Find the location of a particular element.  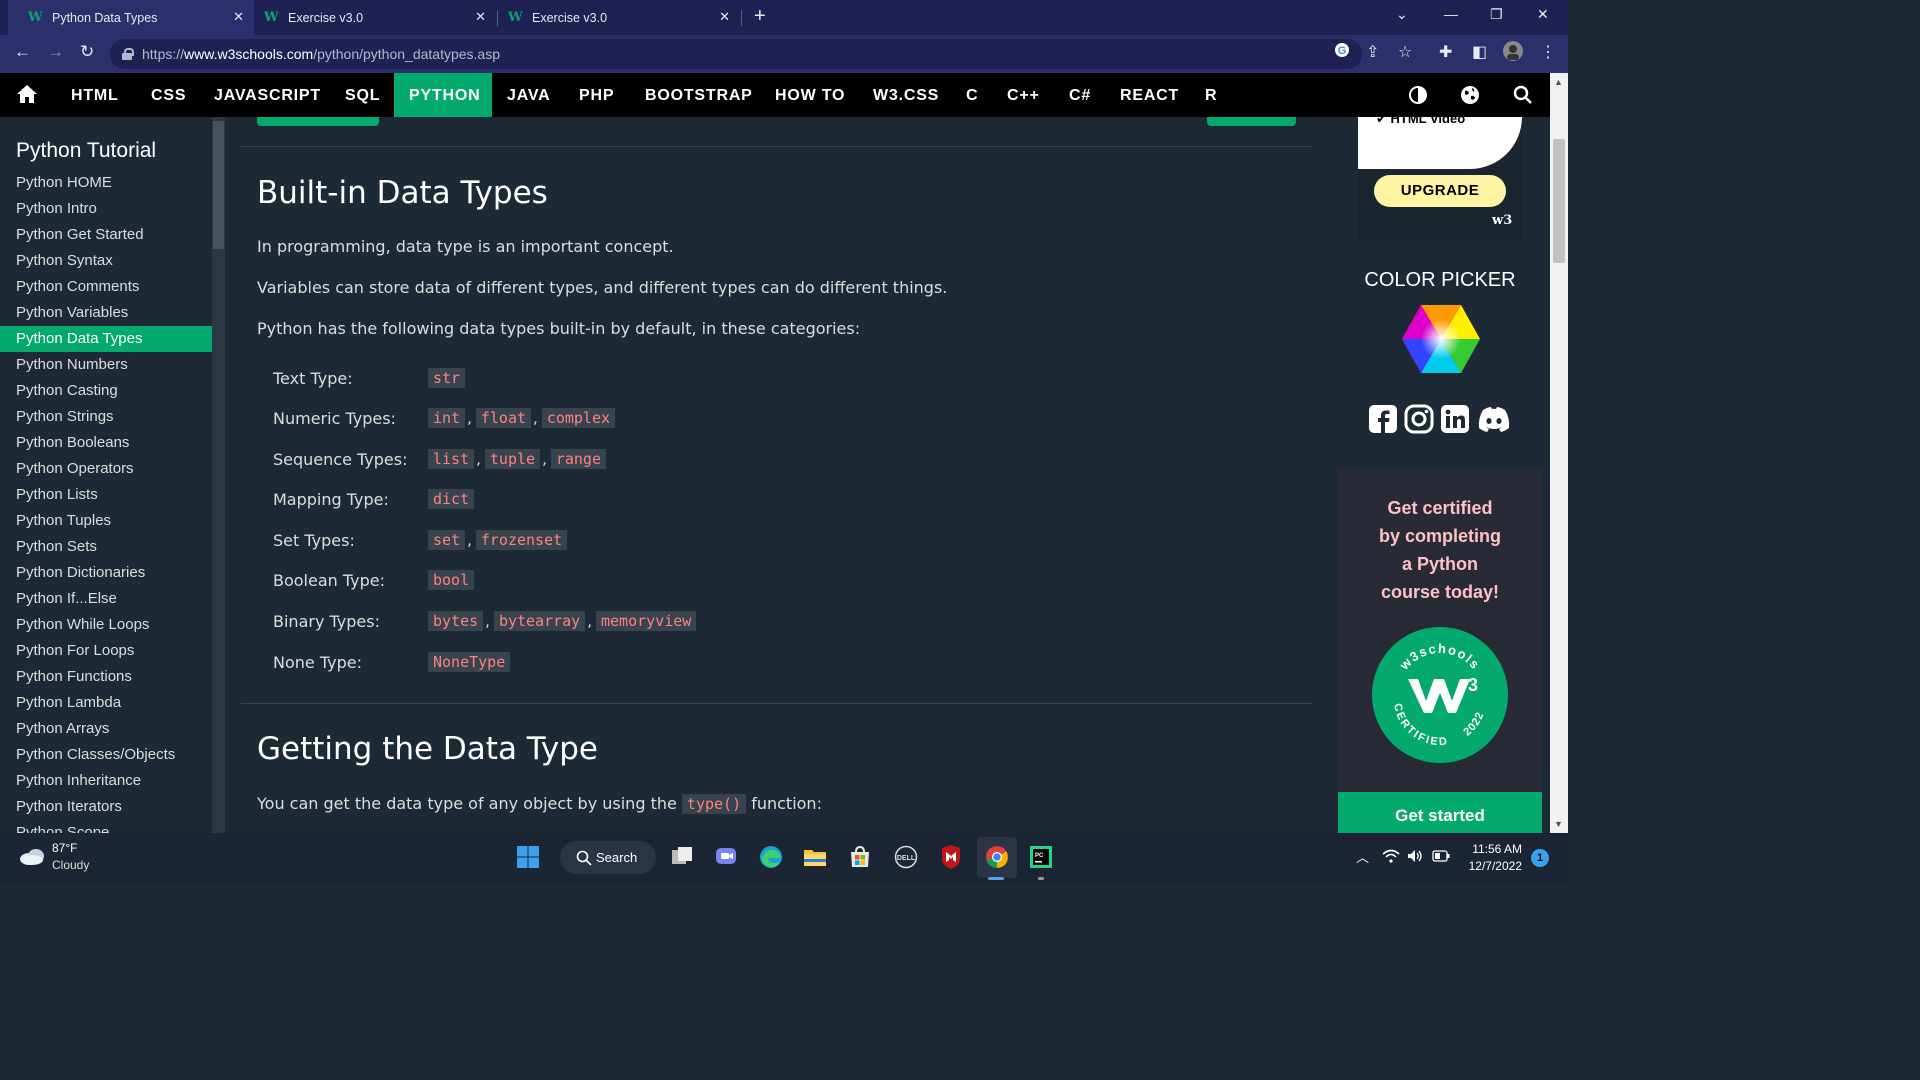

battery-icon is located at coordinates (1441, 856).